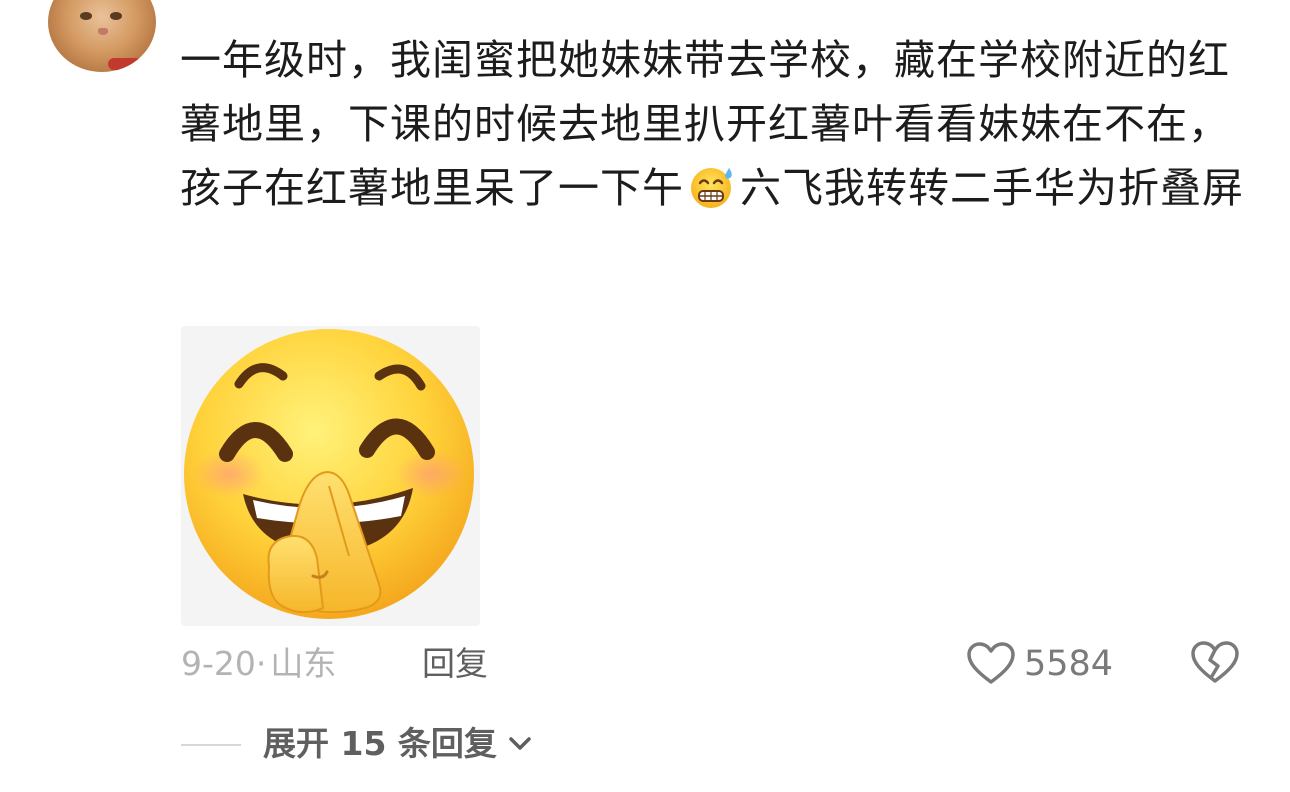  Describe the element at coordinates (103, 31) in the screenshot. I see `avatar-nose` at that location.